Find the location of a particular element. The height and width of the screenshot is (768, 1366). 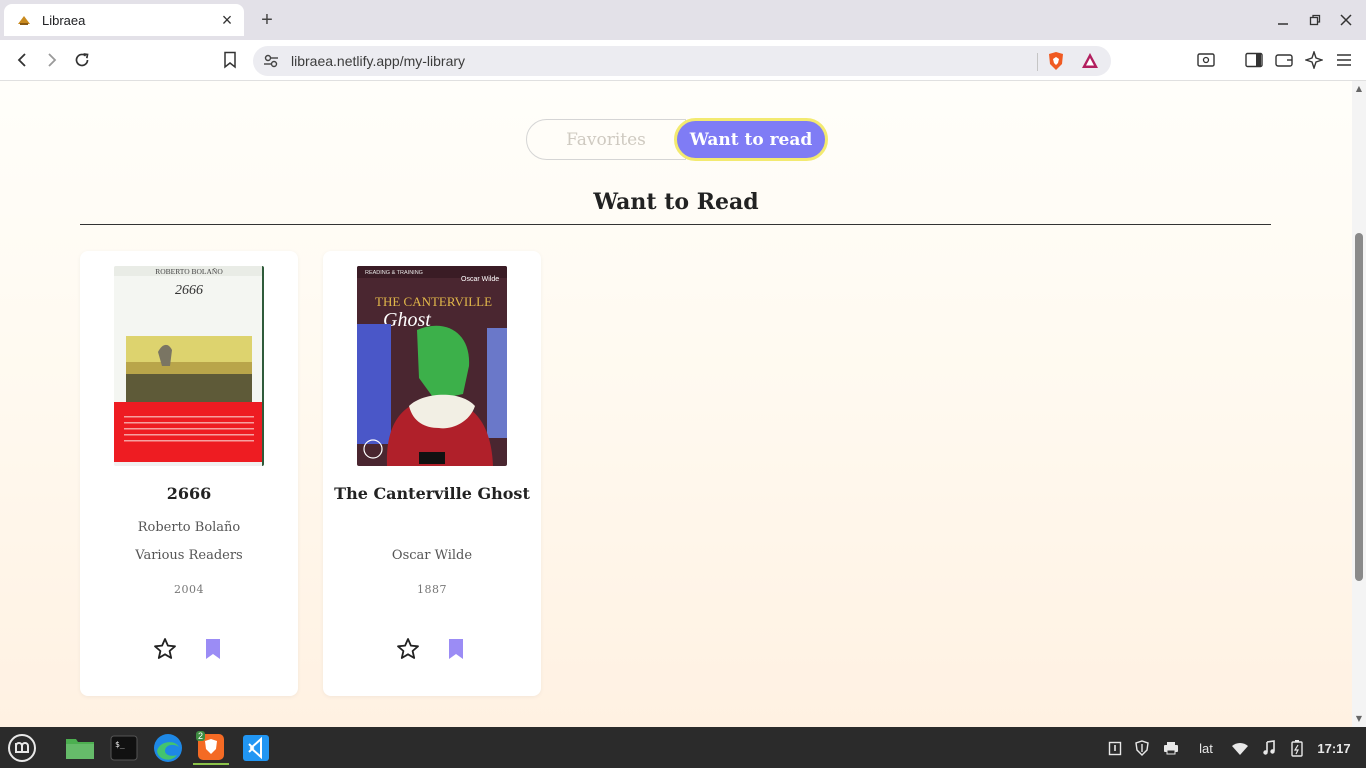

mint-menu-icon is located at coordinates (22, 748).